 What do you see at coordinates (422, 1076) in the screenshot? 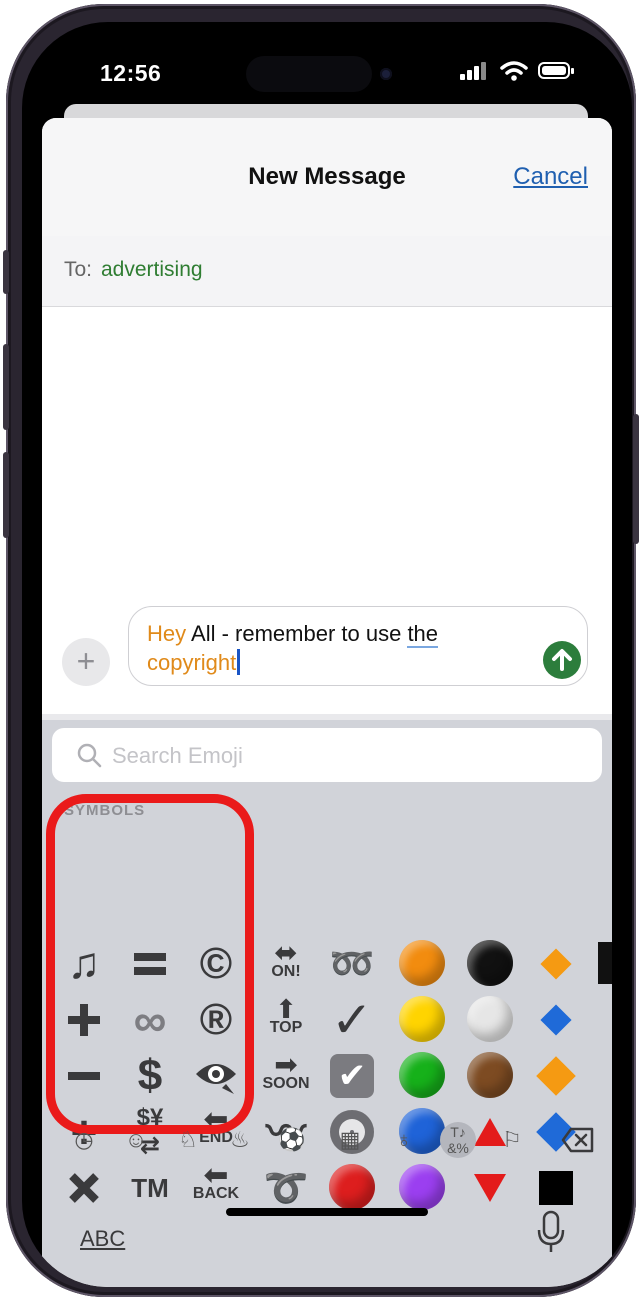
I see `green-circle-icon` at bounding box center [422, 1076].